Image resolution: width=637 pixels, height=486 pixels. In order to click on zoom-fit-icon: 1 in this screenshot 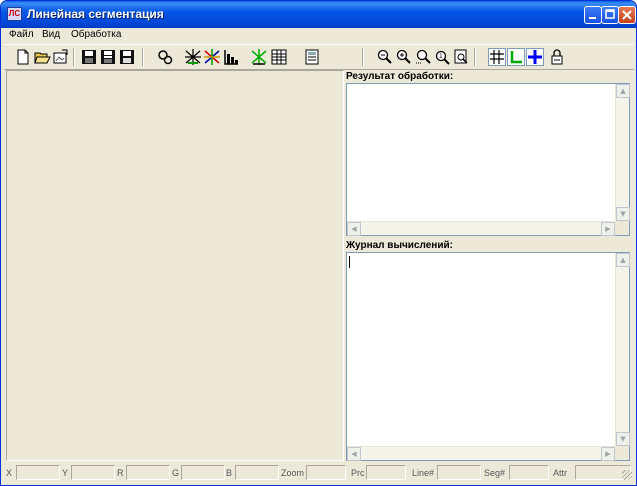, I will do `click(442, 57)`.